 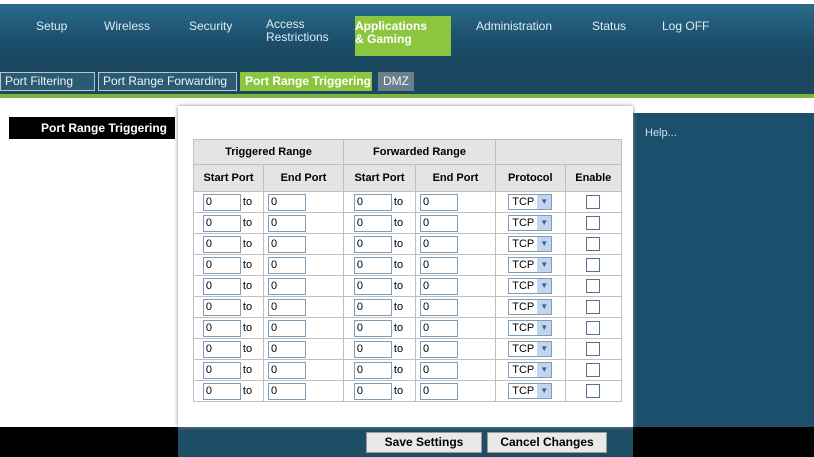 What do you see at coordinates (228, 178) in the screenshot?
I see `col-triggered-start: Start Port` at bounding box center [228, 178].